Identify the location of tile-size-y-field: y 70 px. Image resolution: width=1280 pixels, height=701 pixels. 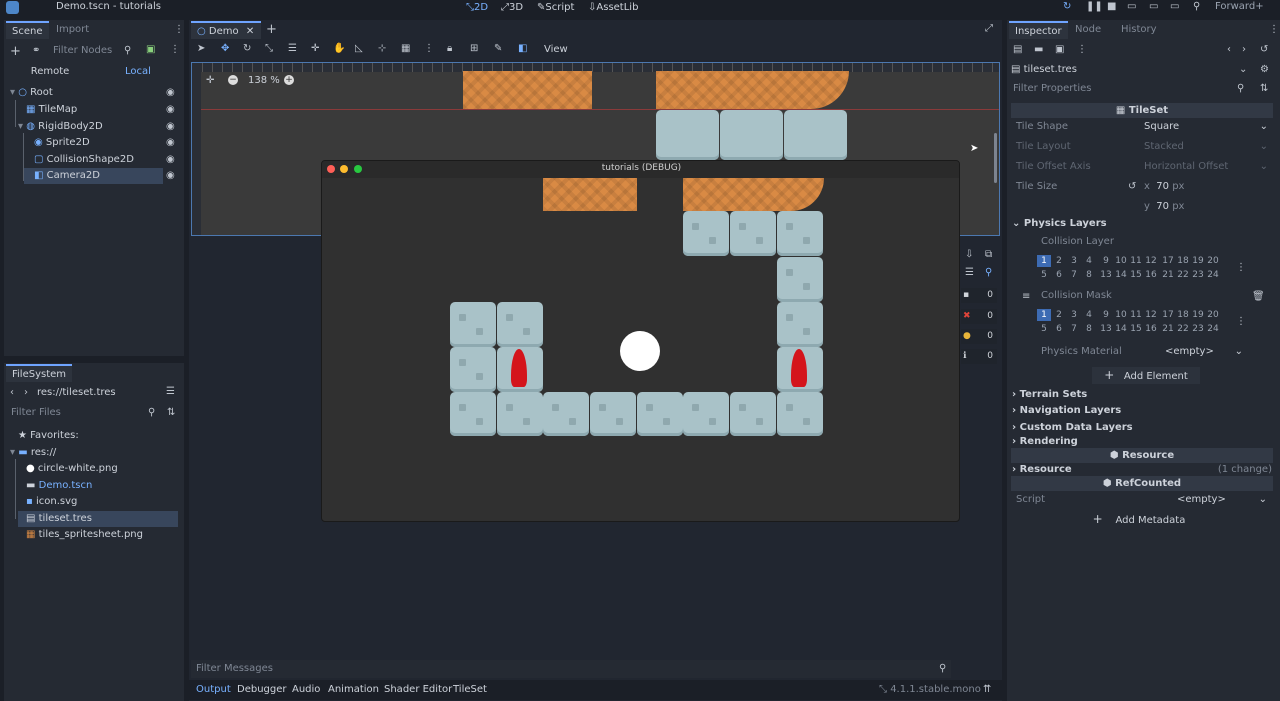
(1207, 206).